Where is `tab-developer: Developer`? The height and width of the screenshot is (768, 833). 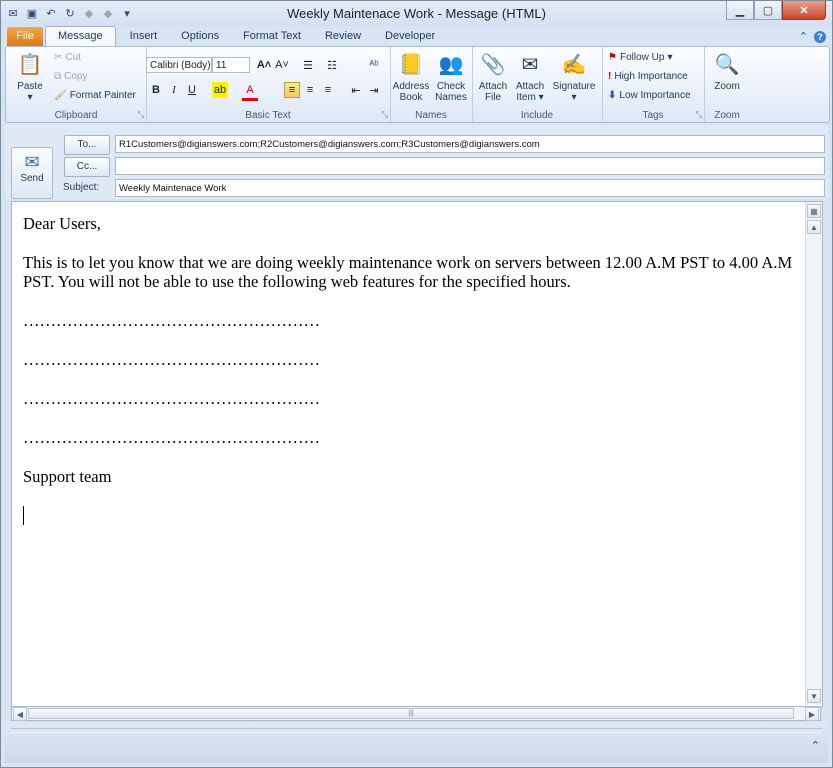
tab-developer: Developer is located at coordinates (410, 36).